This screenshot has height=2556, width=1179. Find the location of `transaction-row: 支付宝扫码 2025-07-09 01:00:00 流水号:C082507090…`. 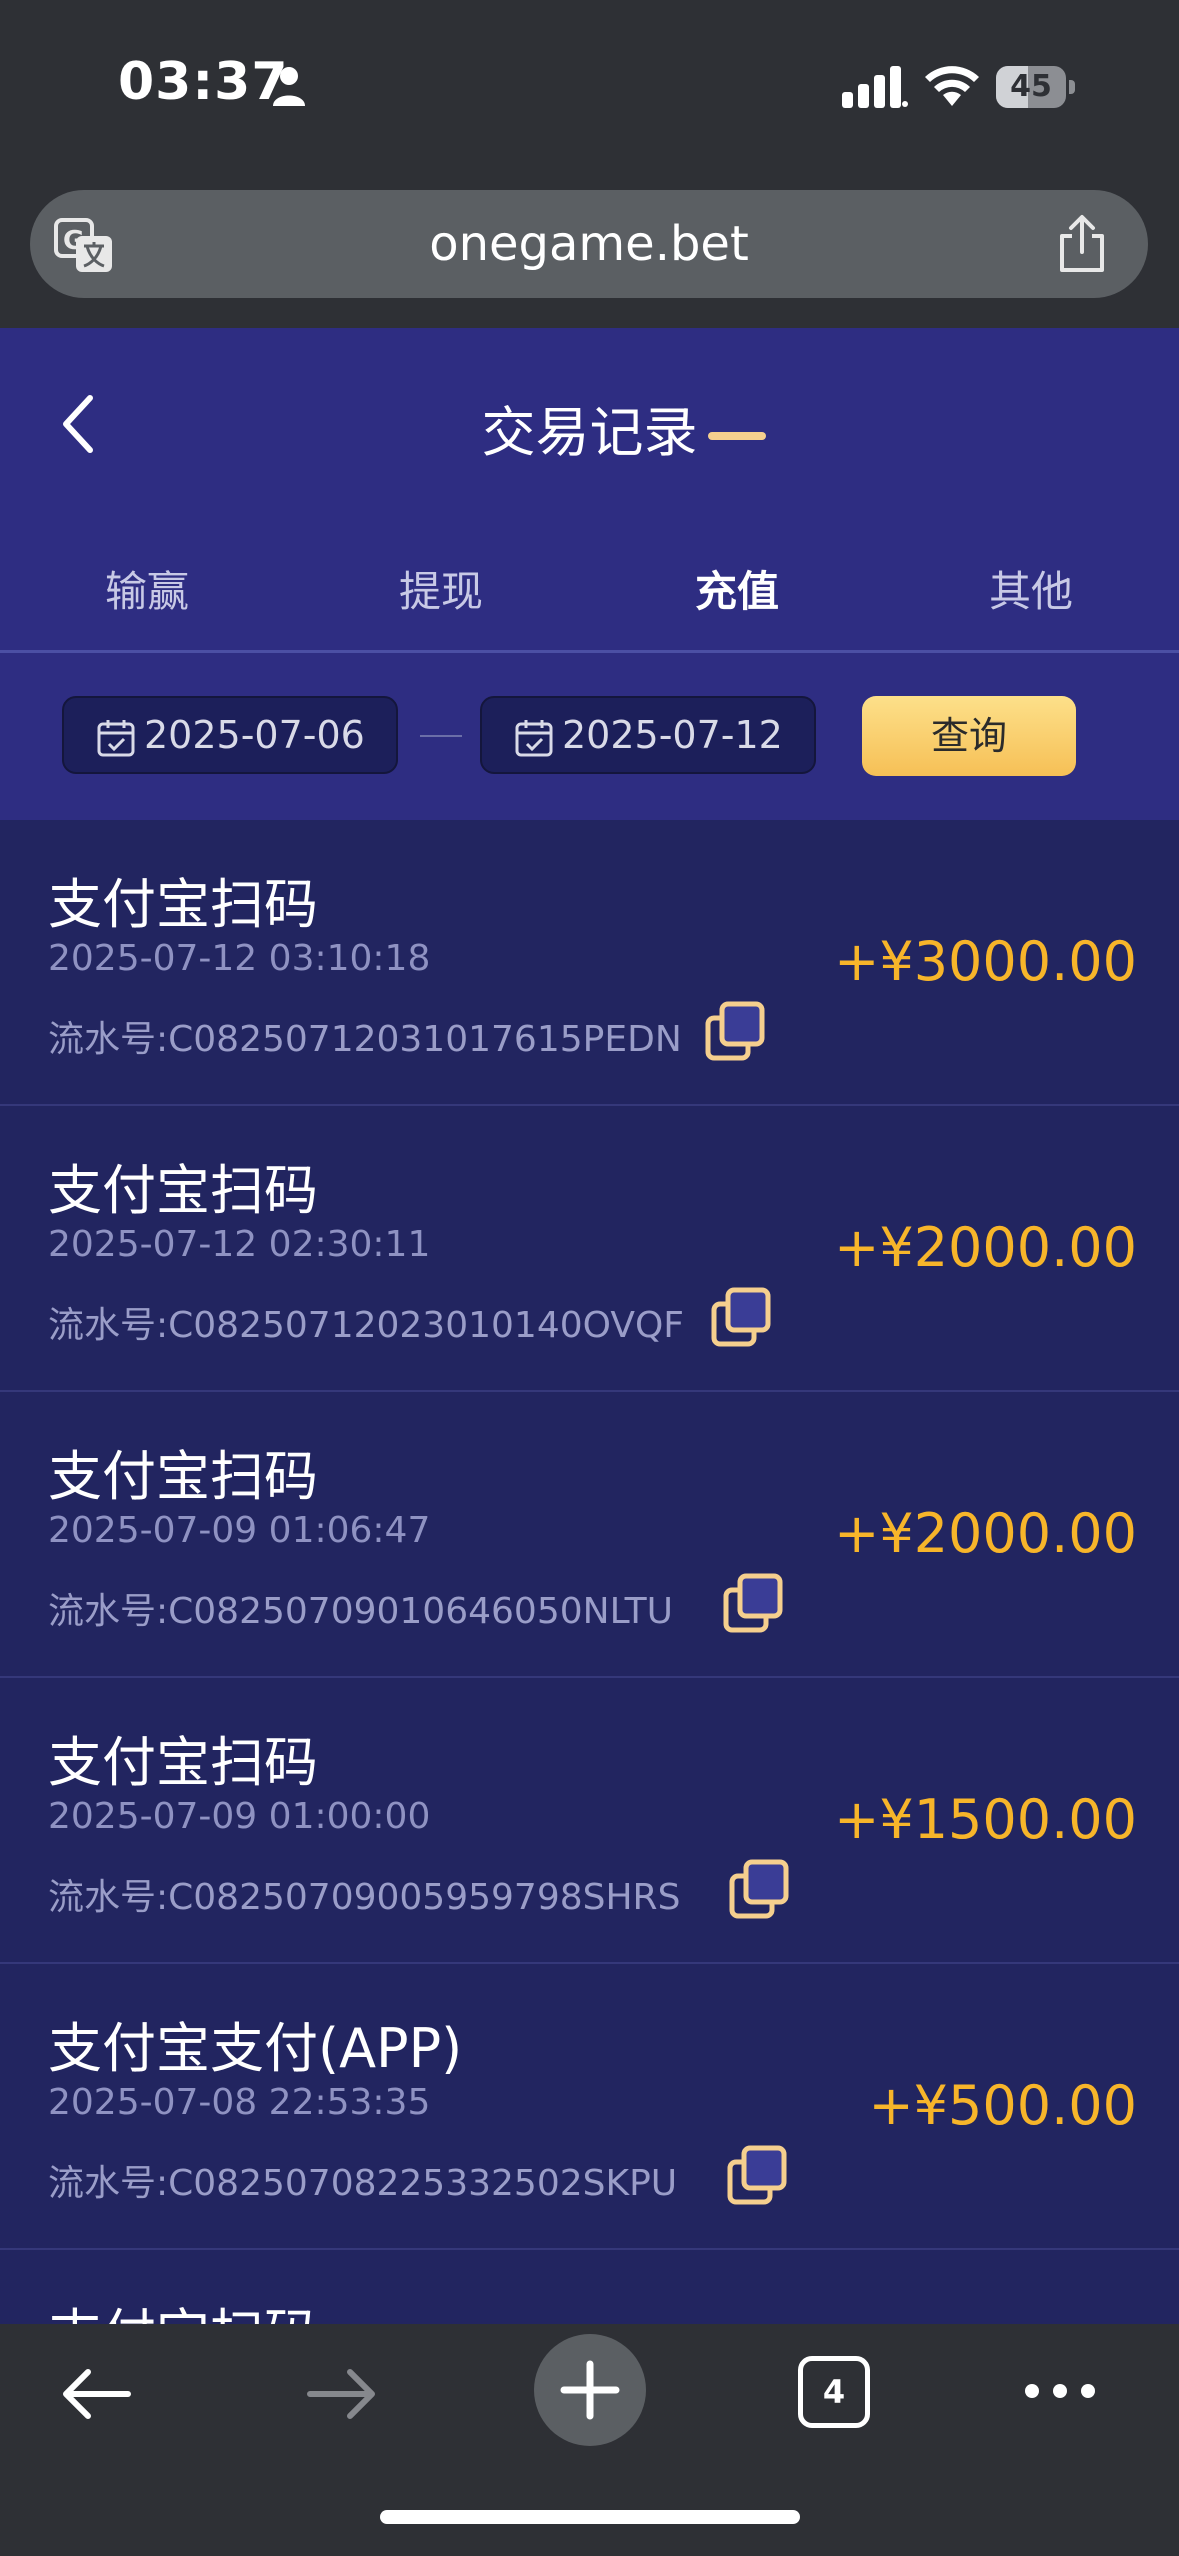

transaction-row: 支付宝扫码 2025-07-09 01:00:00 流水号:C082507090… is located at coordinates (589, 1821).